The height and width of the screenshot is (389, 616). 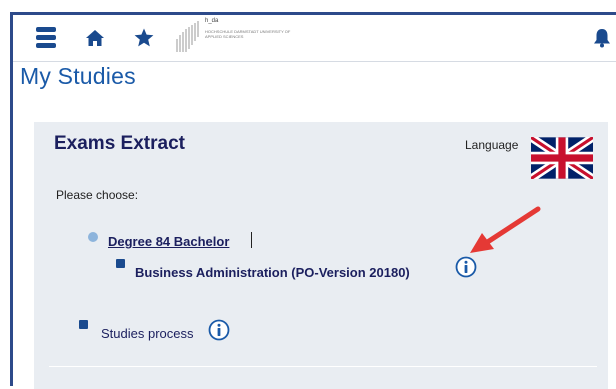 I want to click on info-icon, so click(x=219, y=330).